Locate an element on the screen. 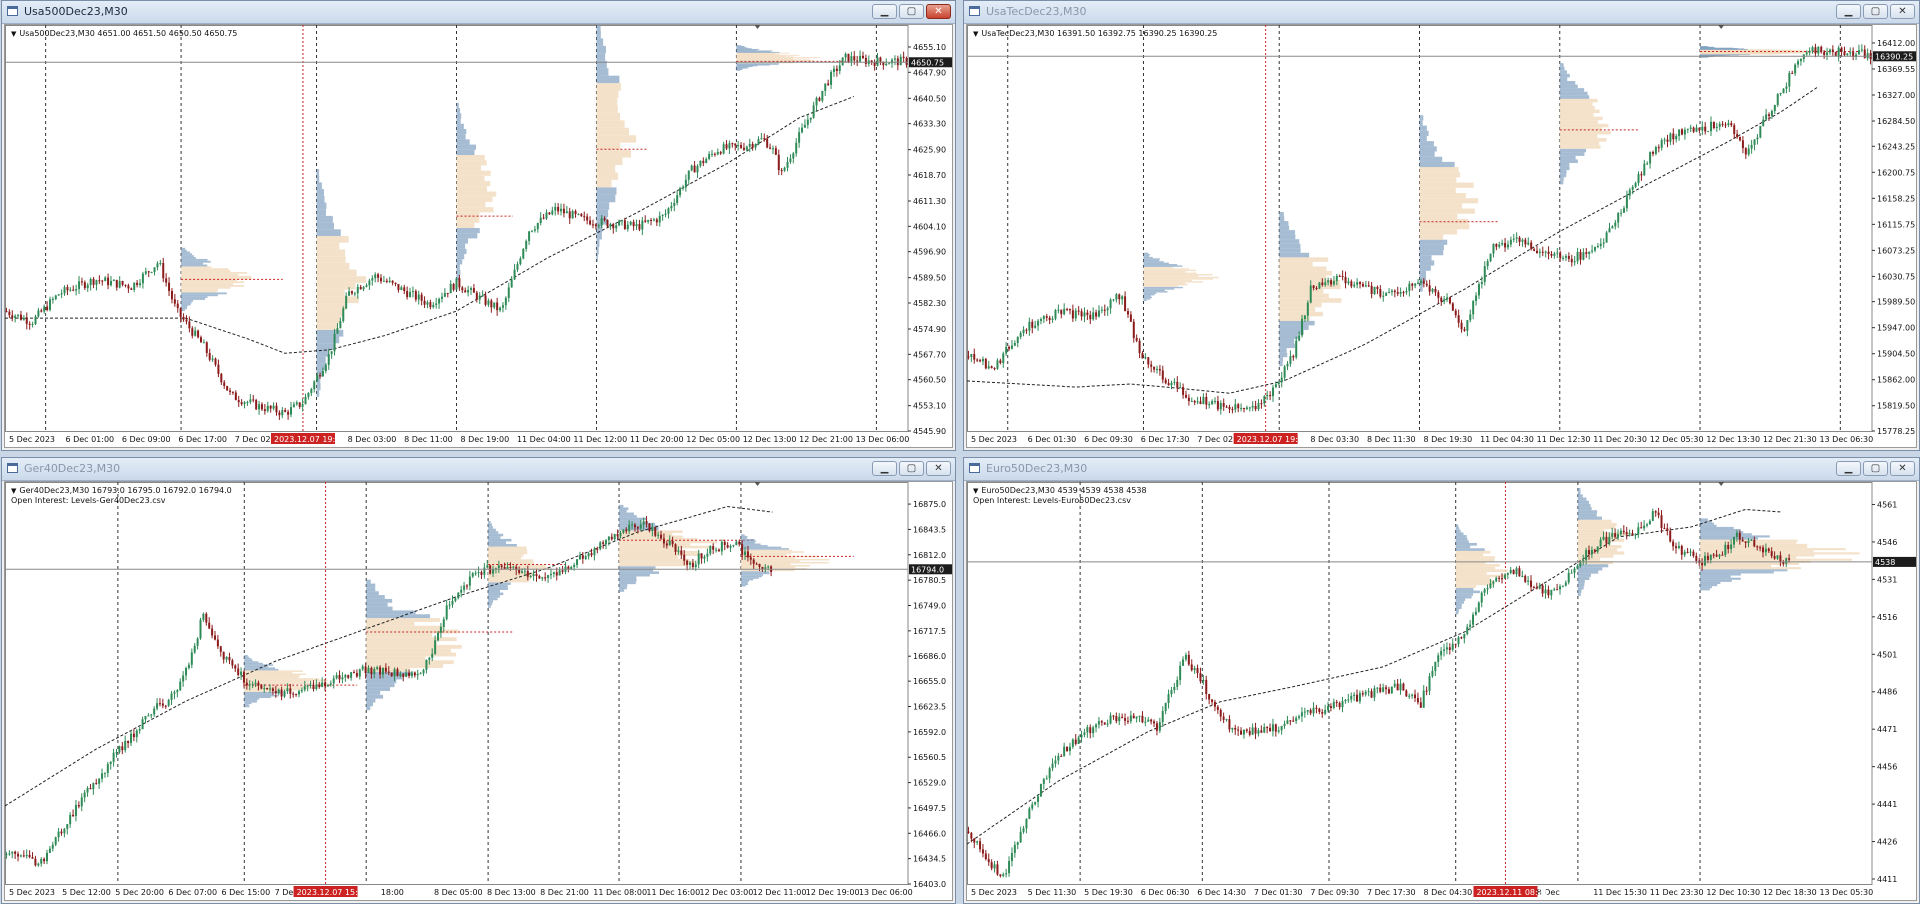 The width and height of the screenshot is (1920, 904). symbol-quote-text: Euro50Dec23,M30 4539 4539 4538 4538 is located at coordinates (1064, 490).